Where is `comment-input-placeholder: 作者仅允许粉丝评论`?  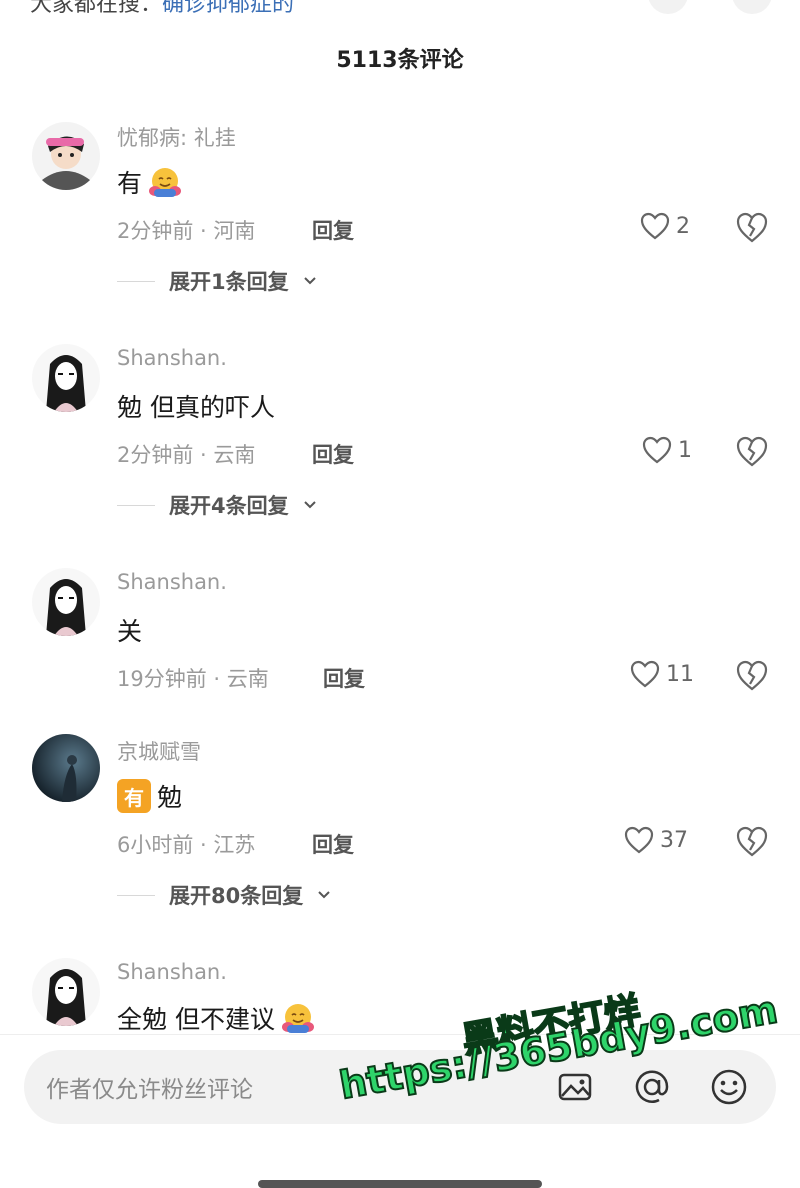
comment-input-placeholder: 作者仅允许粉丝评论 is located at coordinates (149, 1087).